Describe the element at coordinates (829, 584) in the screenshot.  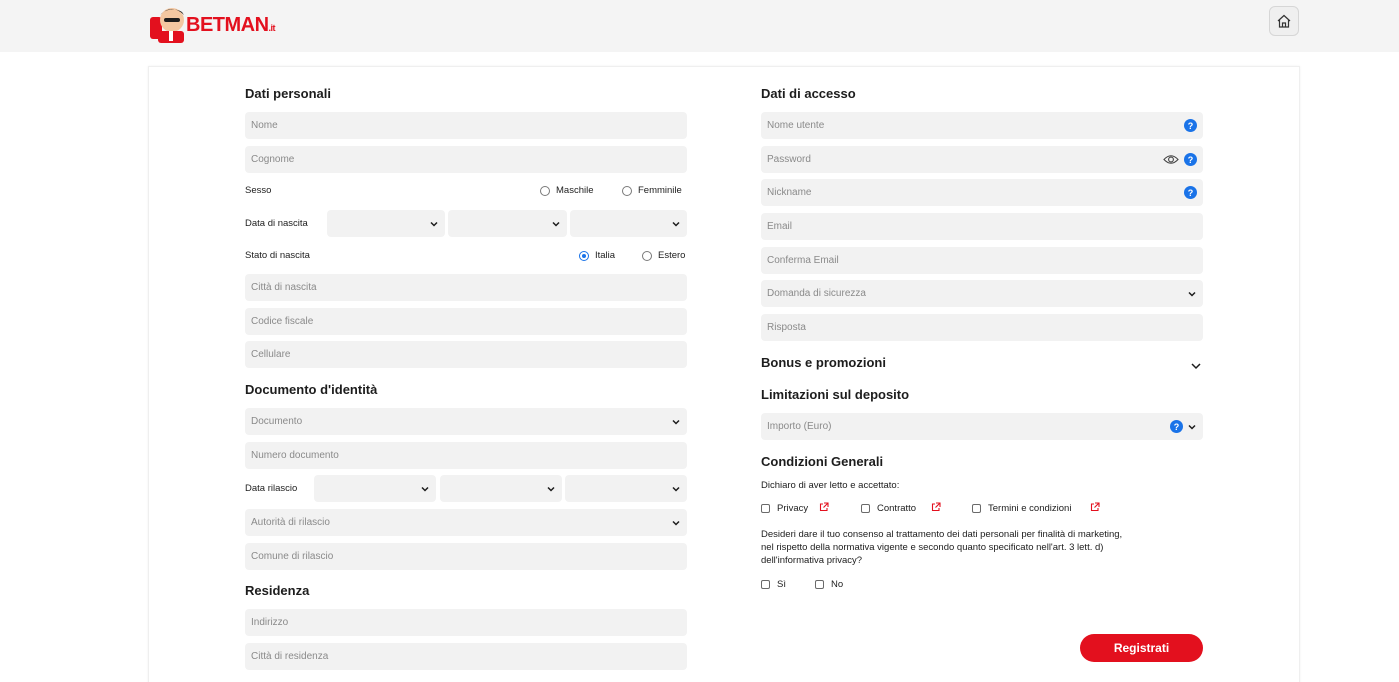
I see `checkbox-consent-no: No` at that location.